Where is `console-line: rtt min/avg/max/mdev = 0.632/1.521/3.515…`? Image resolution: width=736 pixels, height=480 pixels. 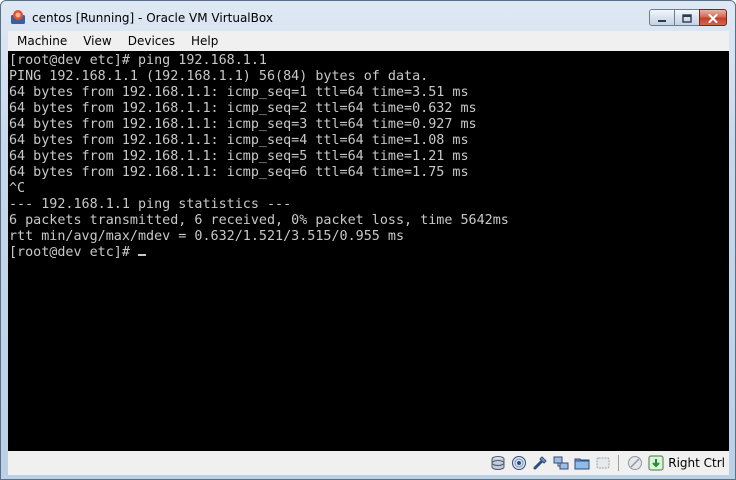 console-line: rtt min/avg/max/mdev = 0.632/1.521/3.515… is located at coordinates (207, 236).